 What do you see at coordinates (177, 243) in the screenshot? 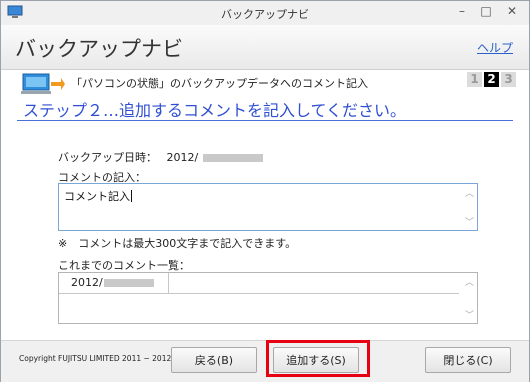
I see `comment-note: ※ コメントは最大300文字まで記入できます。` at bounding box center [177, 243].